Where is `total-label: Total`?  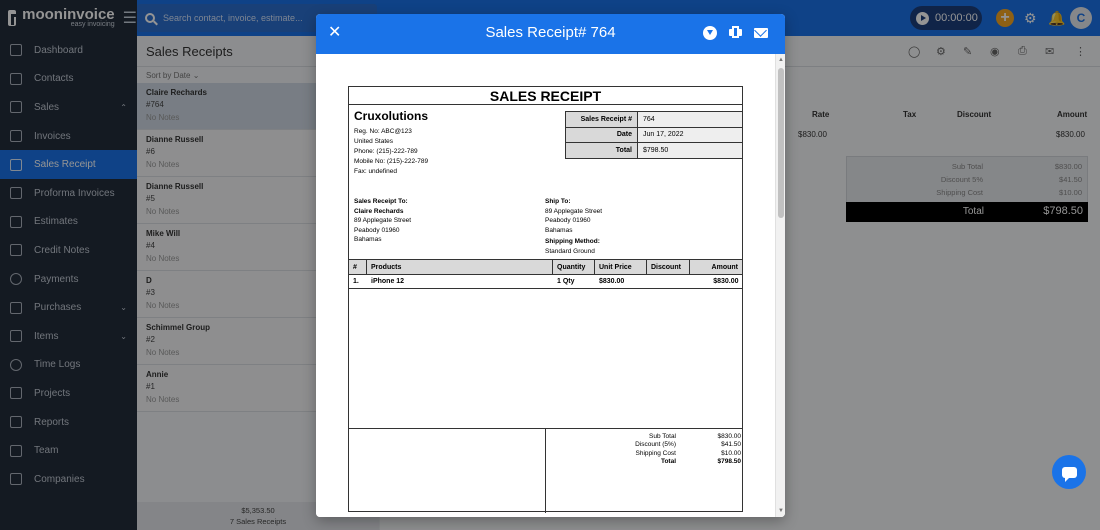
total-label: Total is located at coordinates (668, 461).